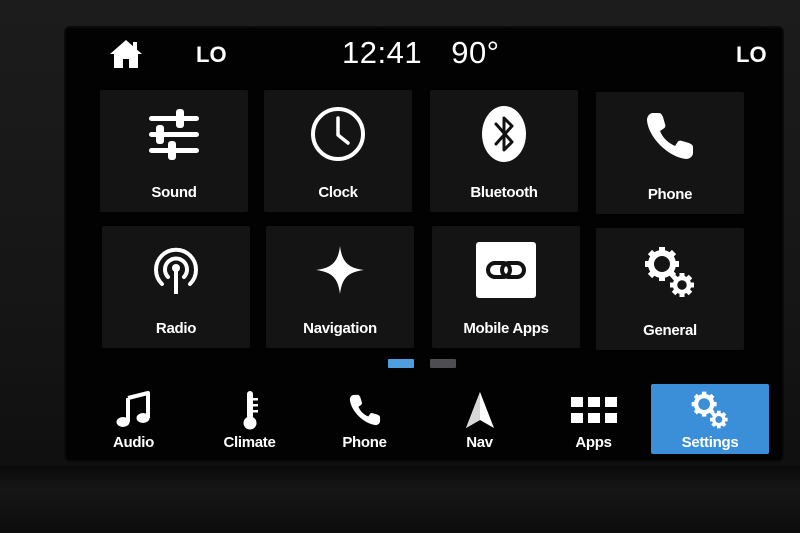 The height and width of the screenshot is (533, 800). I want to click on nav-phone: Phone, so click(364, 419).